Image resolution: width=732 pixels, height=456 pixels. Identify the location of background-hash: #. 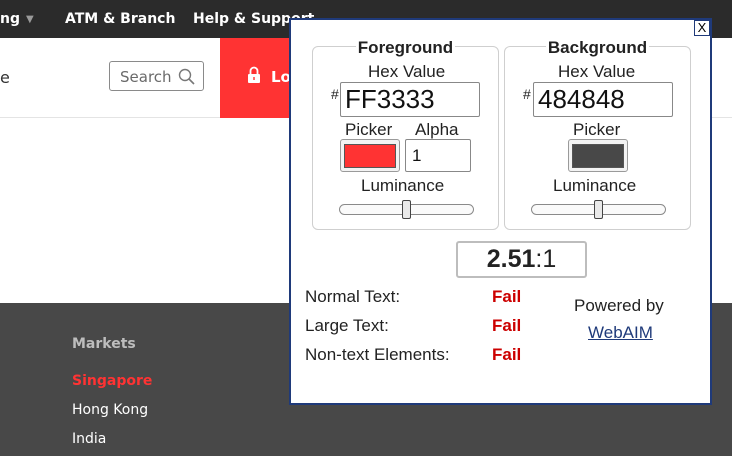
(527, 94).